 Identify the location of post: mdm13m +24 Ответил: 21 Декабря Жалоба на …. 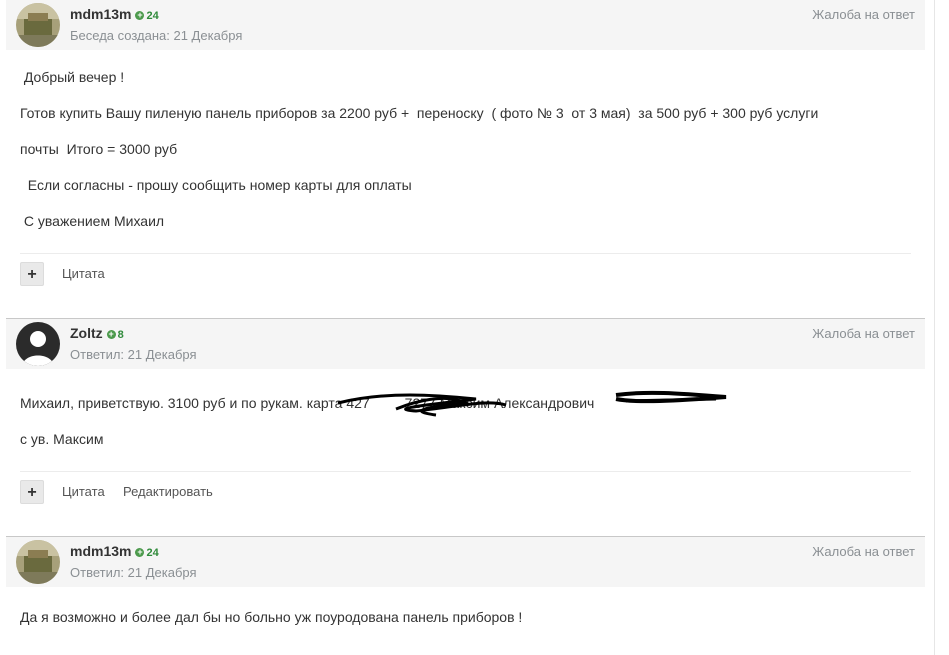
(465, 585).